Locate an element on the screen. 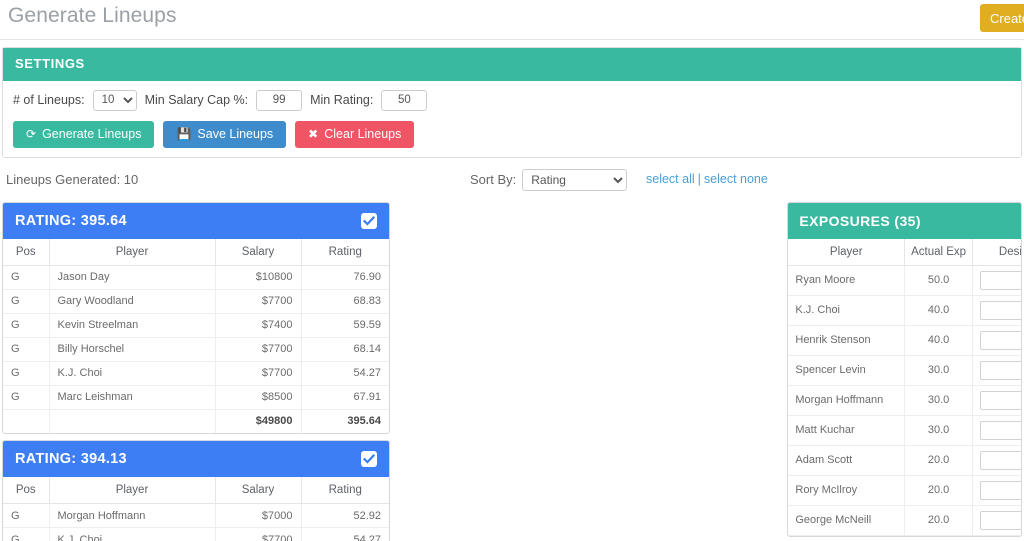 The height and width of the screenshot is (541, 1024). column-header-pos: Pos is located at coordinates (26, 252).